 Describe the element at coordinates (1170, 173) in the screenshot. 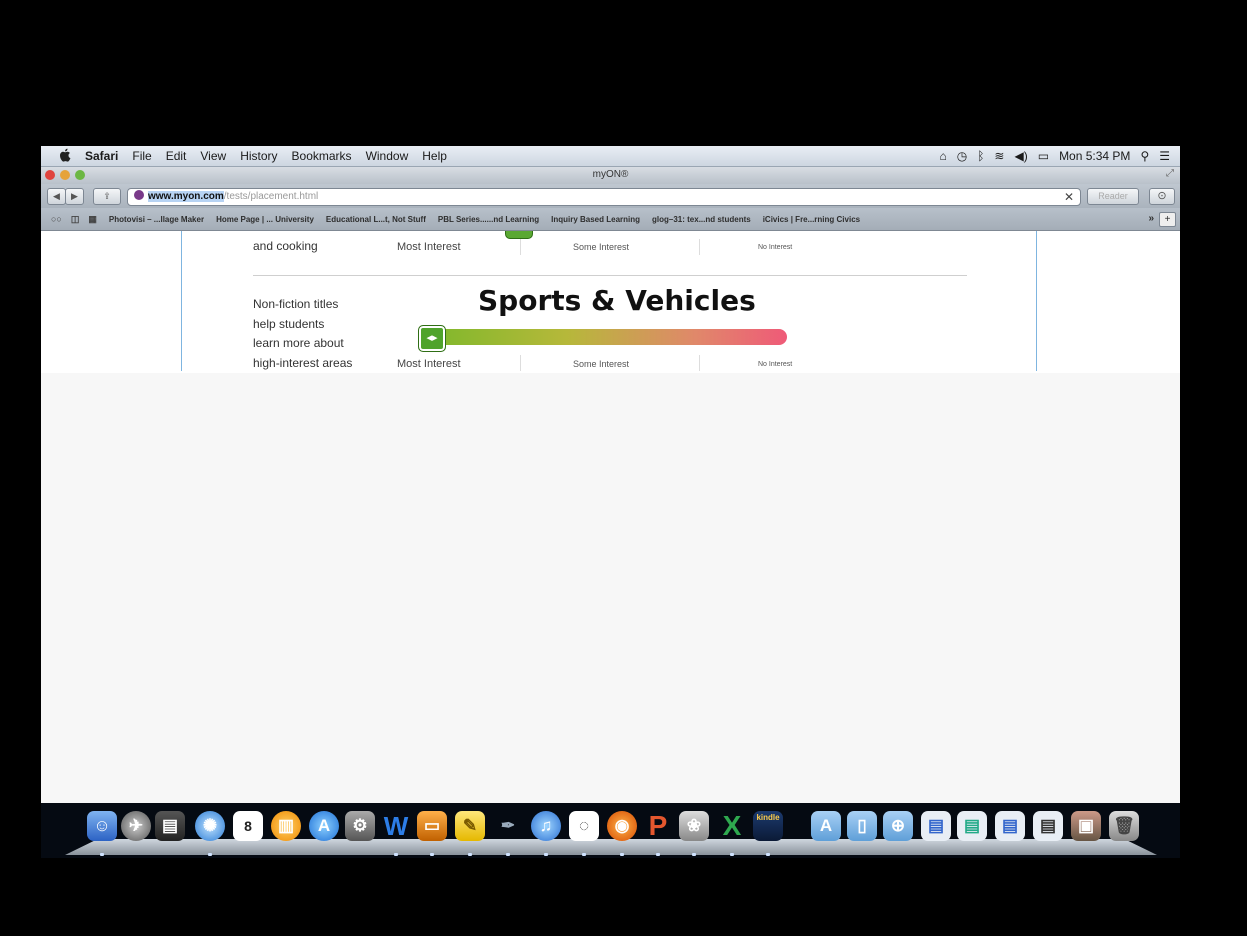

I see `fullscreen-icon: ⤢` at that location.